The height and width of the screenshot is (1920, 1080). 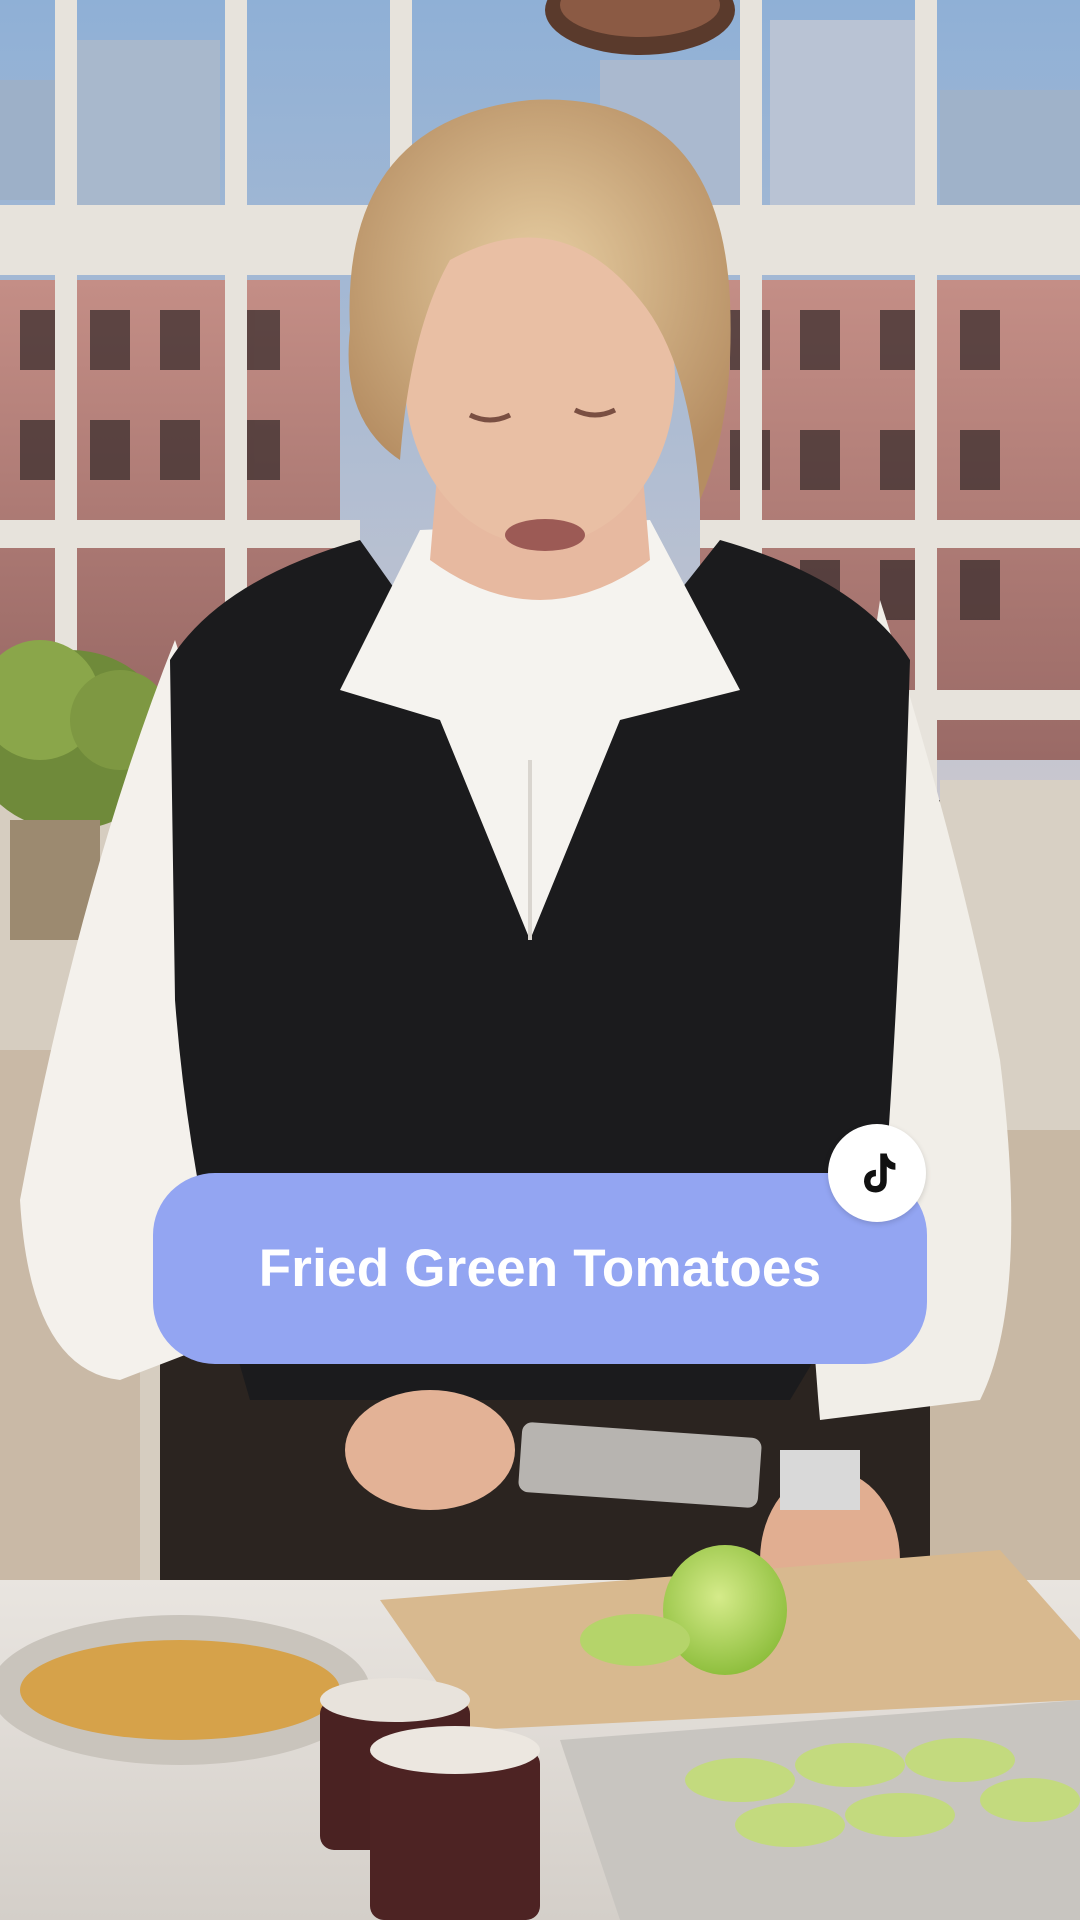 I want to click on title-caption-pill: Fried Green Tomatoes, so click(x=540, y=1268).